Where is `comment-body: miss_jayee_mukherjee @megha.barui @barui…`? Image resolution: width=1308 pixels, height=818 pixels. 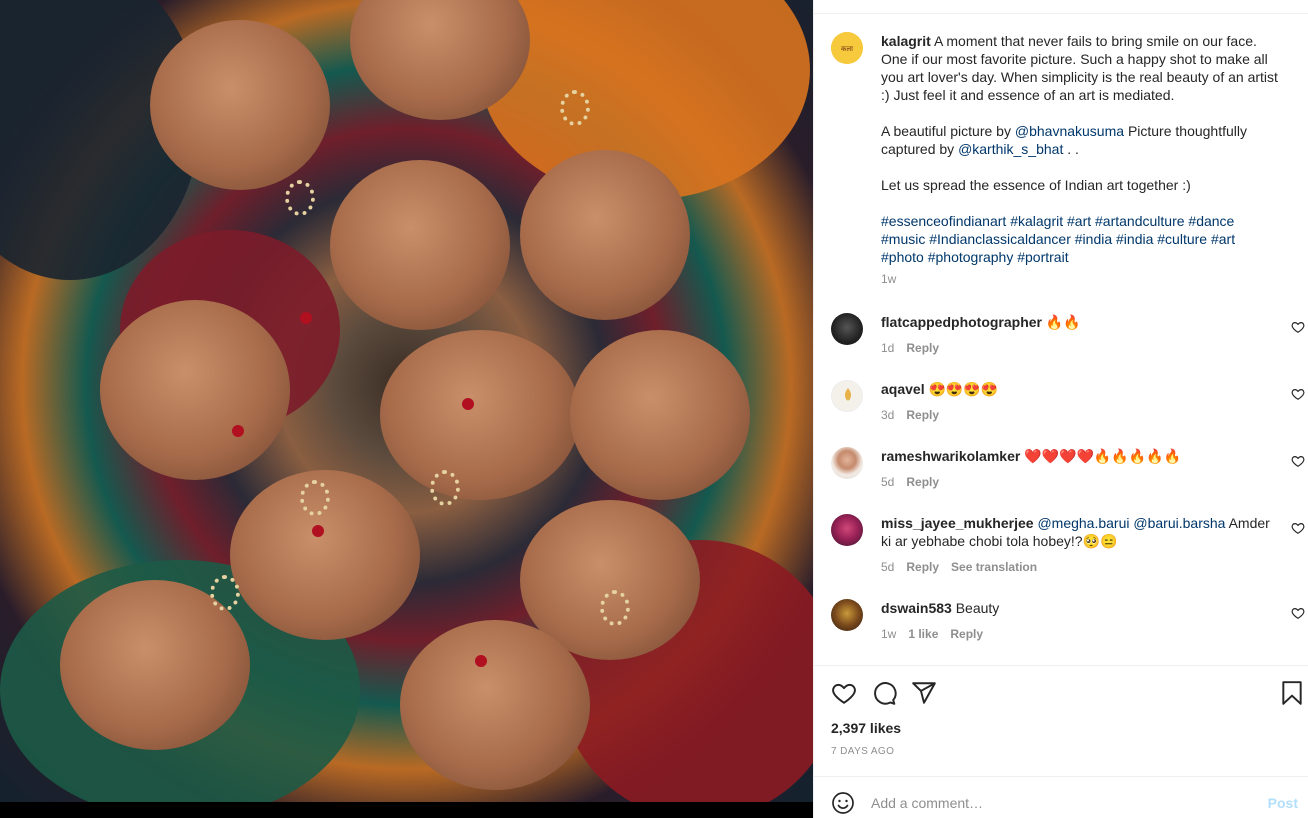
comment-body: miss_jayee_mukherjee @megha.barui @barui… is located at coordinates (1076, 545).